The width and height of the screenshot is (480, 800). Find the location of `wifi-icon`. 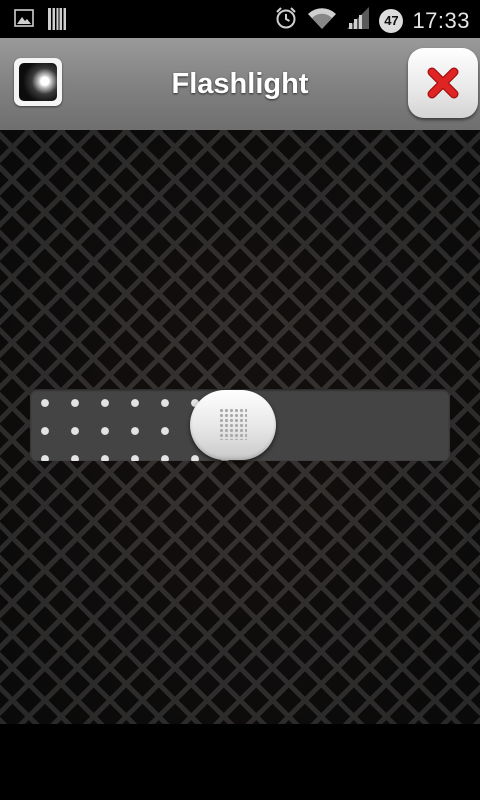

wifi-icon is located at coordinates (322, 20).